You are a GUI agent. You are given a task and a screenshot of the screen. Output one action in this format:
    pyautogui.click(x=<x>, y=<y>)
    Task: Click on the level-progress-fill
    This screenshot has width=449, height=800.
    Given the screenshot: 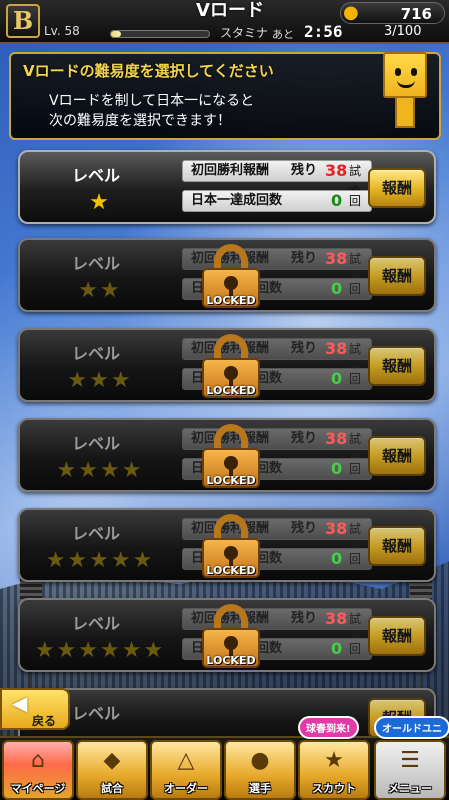 What is the action you would take?
    pyautogui.click(x=116, y=34)
    